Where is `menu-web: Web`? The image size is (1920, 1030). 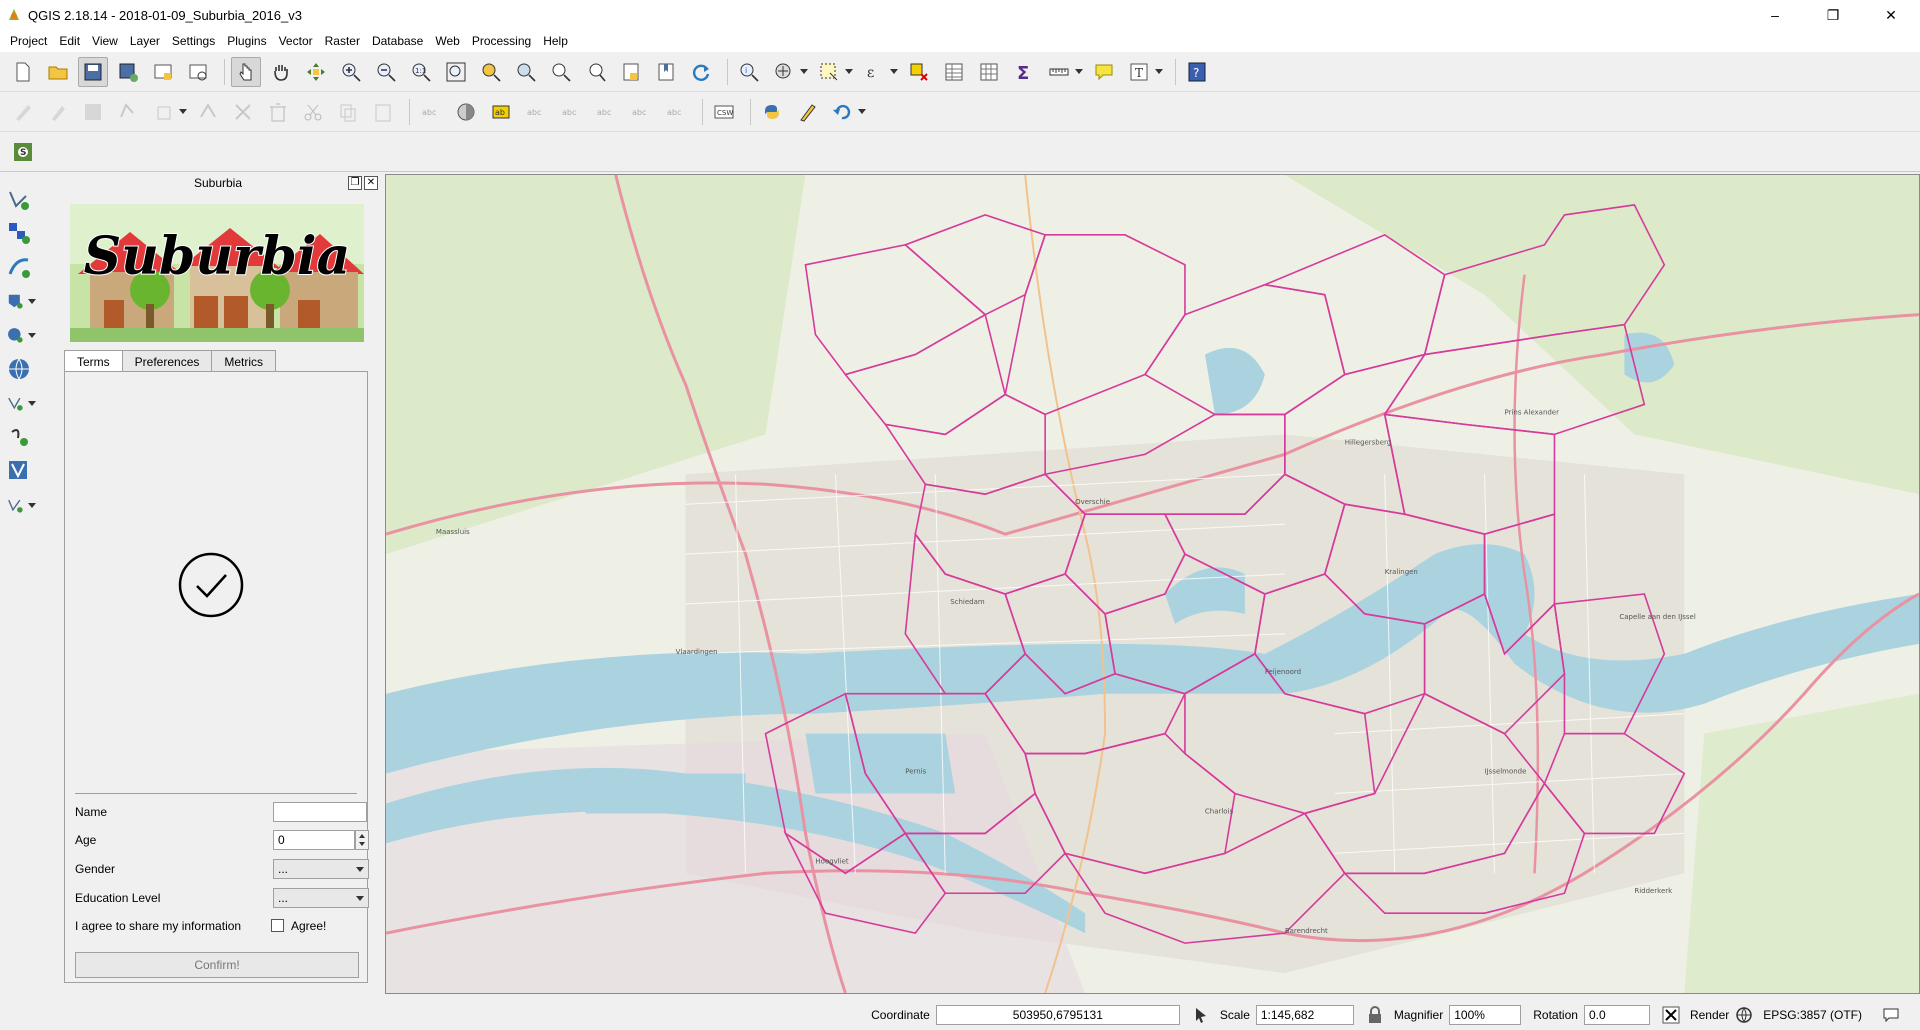 menu-web: Web is located at coordinates (447, 41).